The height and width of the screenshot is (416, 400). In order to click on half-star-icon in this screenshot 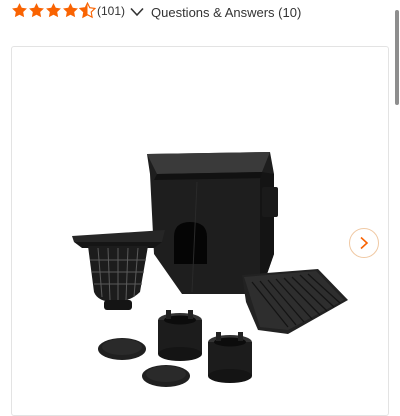, I will do `click(87, 10)`.